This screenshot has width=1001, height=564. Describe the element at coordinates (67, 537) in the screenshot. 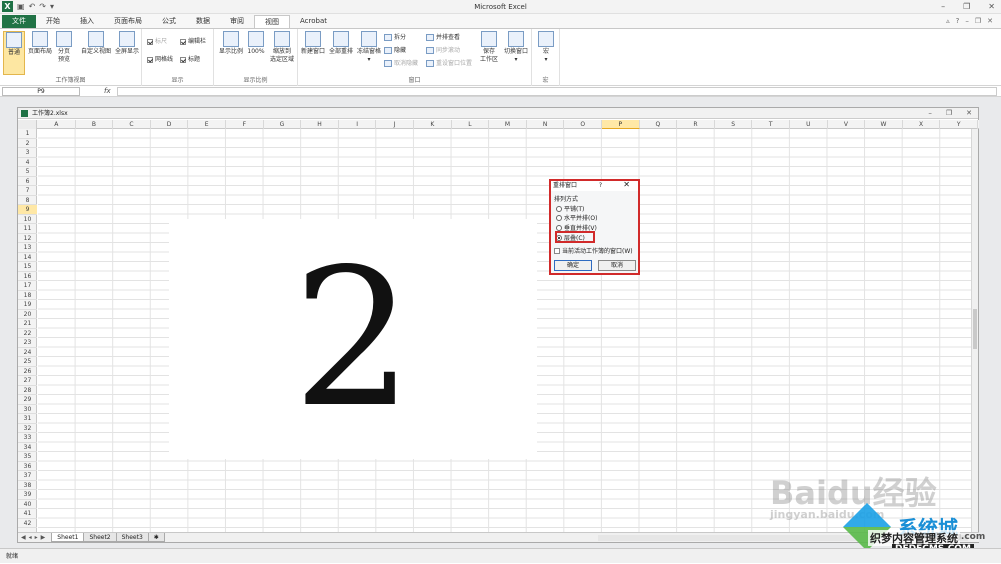

I see `sheet-tab-sheet1: Sheet1` at that location.